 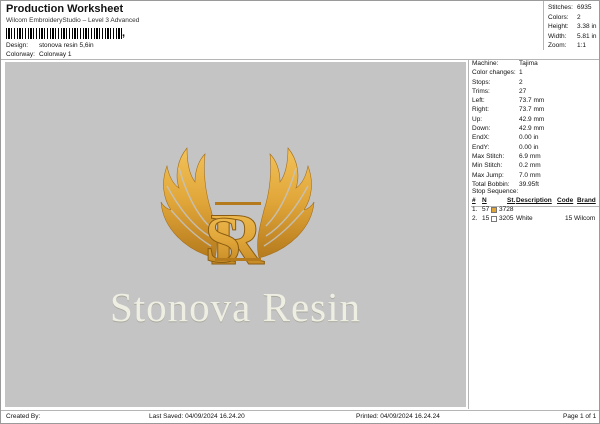 I want to click on row-st: 3205, so click(x=506, y=218).